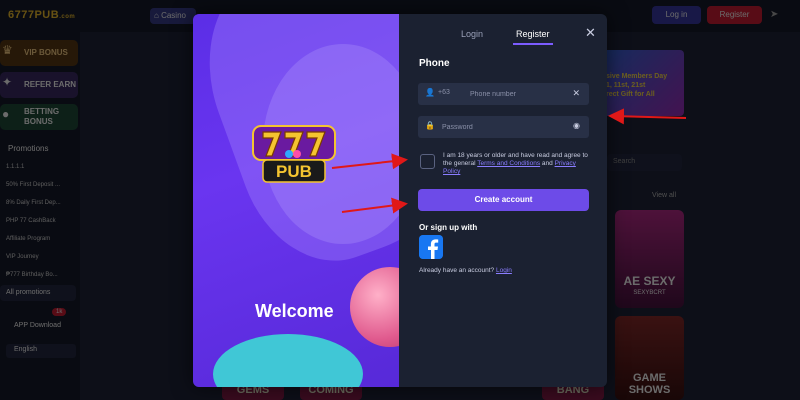 The width and height of the screenshot is (800, 400). Describe the element at coordinates (39, 85) in the screenshot. I see `sidebar-refer-earn: ✦ REFER EARN` at that location.